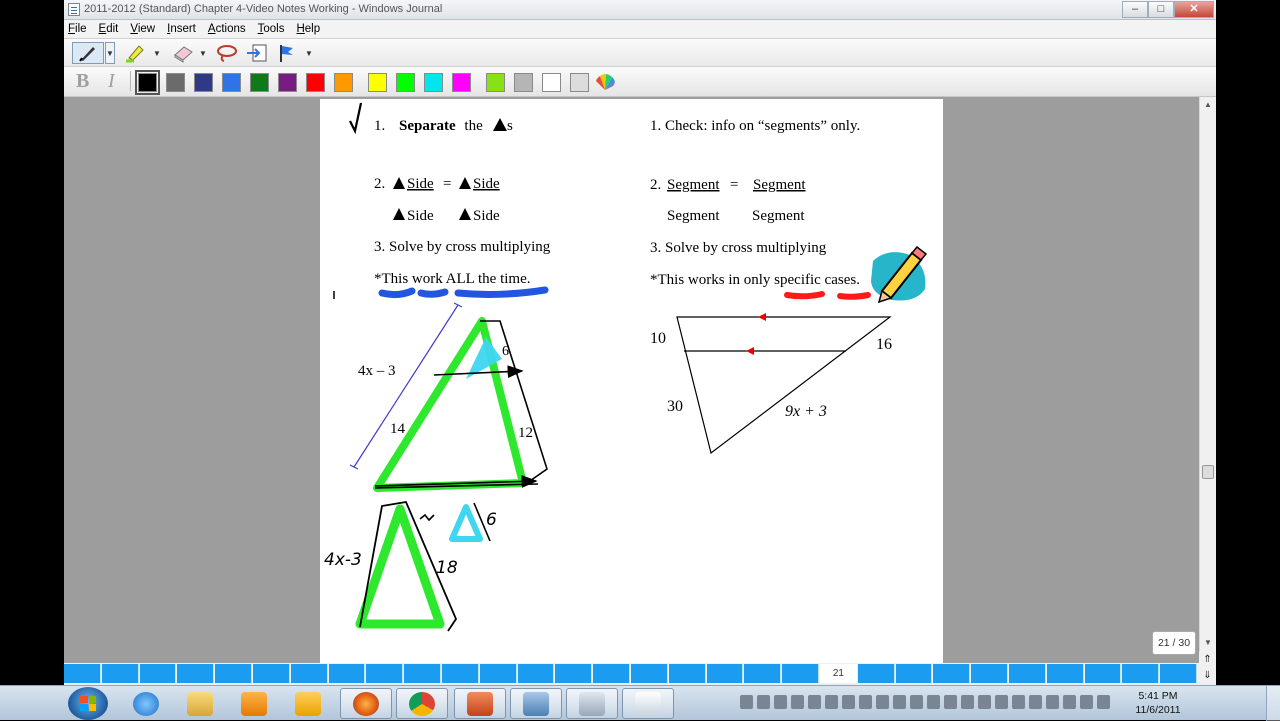  Describe the element at coordinates (254, 703) in the screenshot. I see `taskbar-media-player` at that location.